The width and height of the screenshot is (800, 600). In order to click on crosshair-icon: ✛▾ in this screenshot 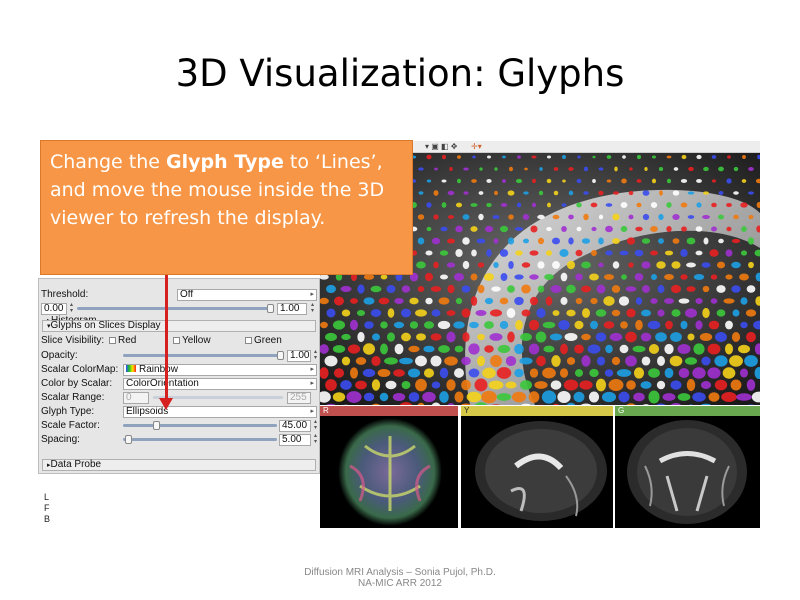, I will do `click(476, 146)`.